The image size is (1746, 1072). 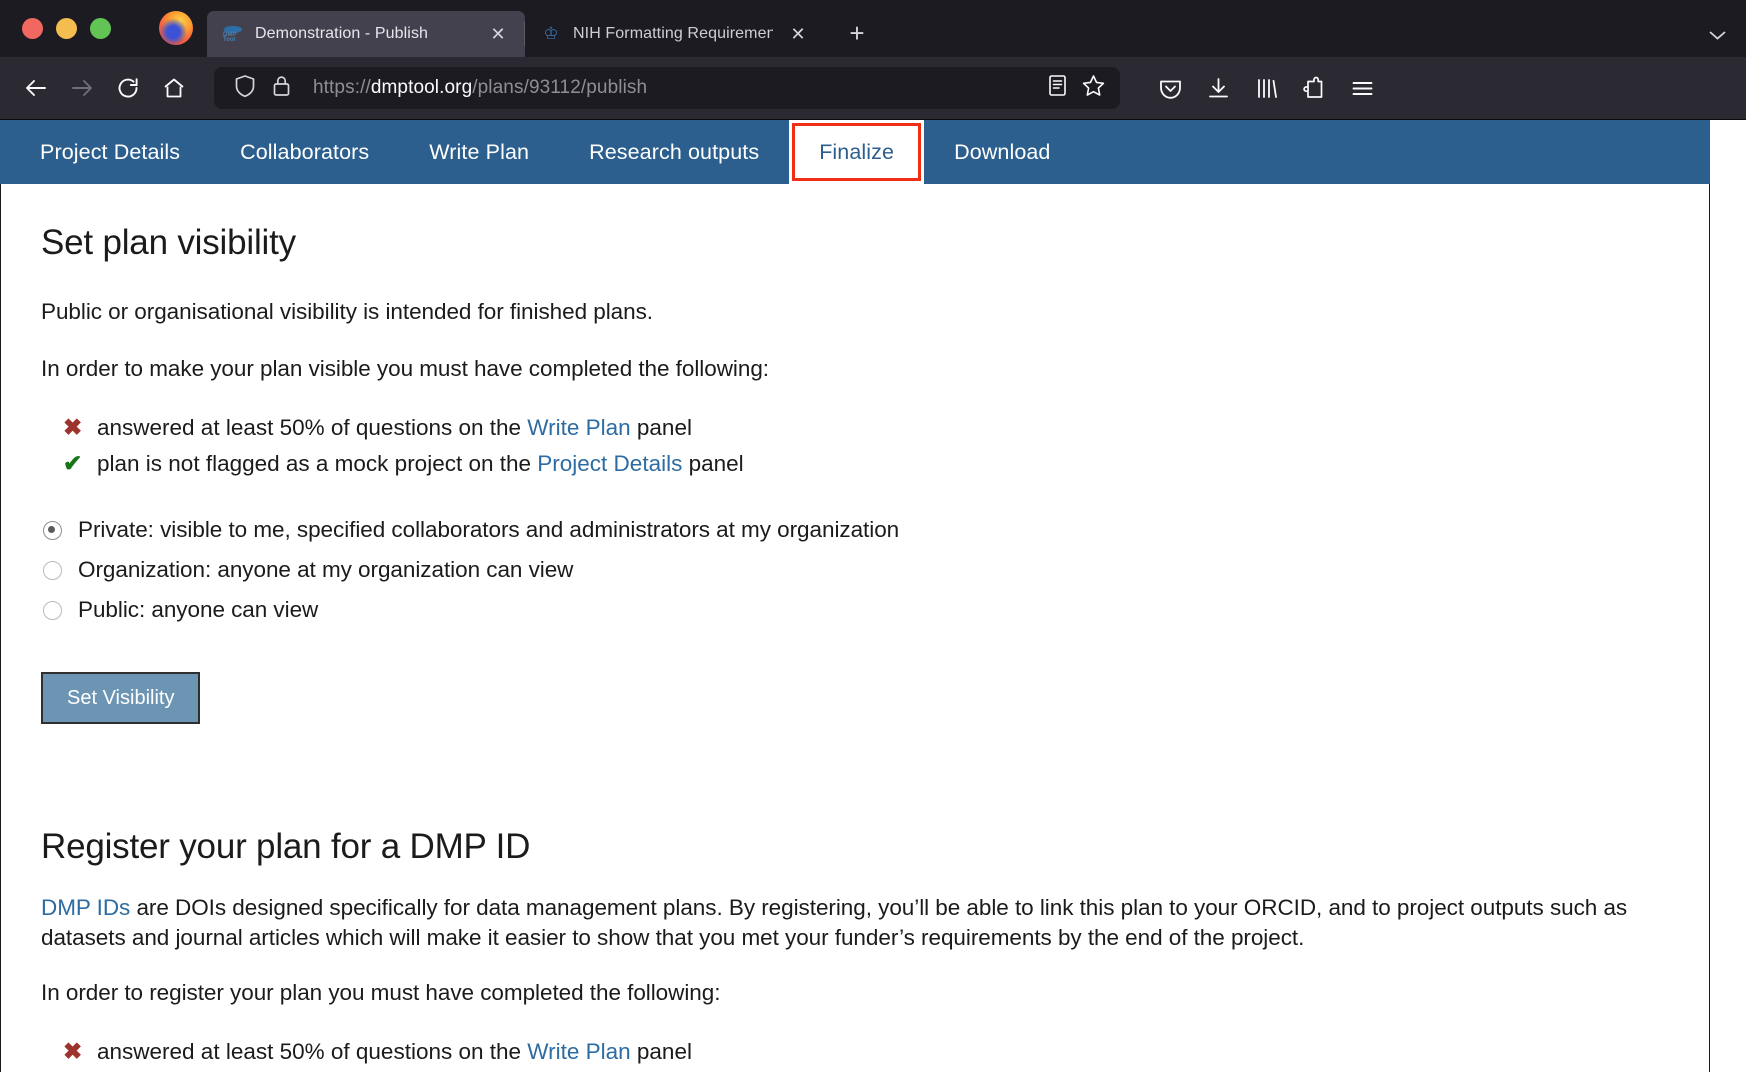 What do you see at coordinates (480, 87) in the screenshot?
I see `url-text: https://dmptool.org/plans/93112/publish` at bounding box center [480, 87].